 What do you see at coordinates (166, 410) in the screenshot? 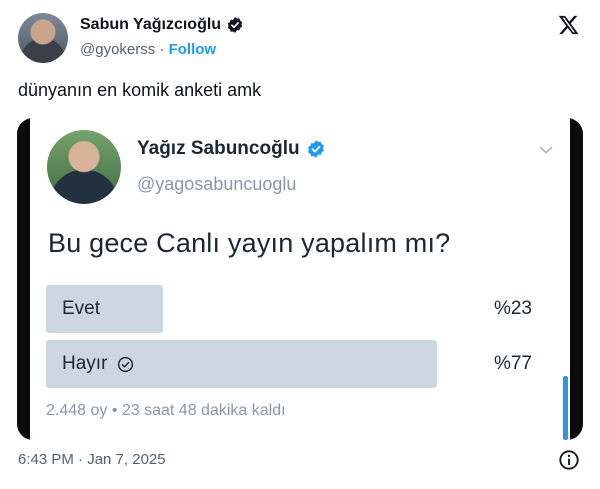
I see `poll-meta: 2.448 oy • 23 saat 48 dakika kaldı` at bounding box center [166, 410].